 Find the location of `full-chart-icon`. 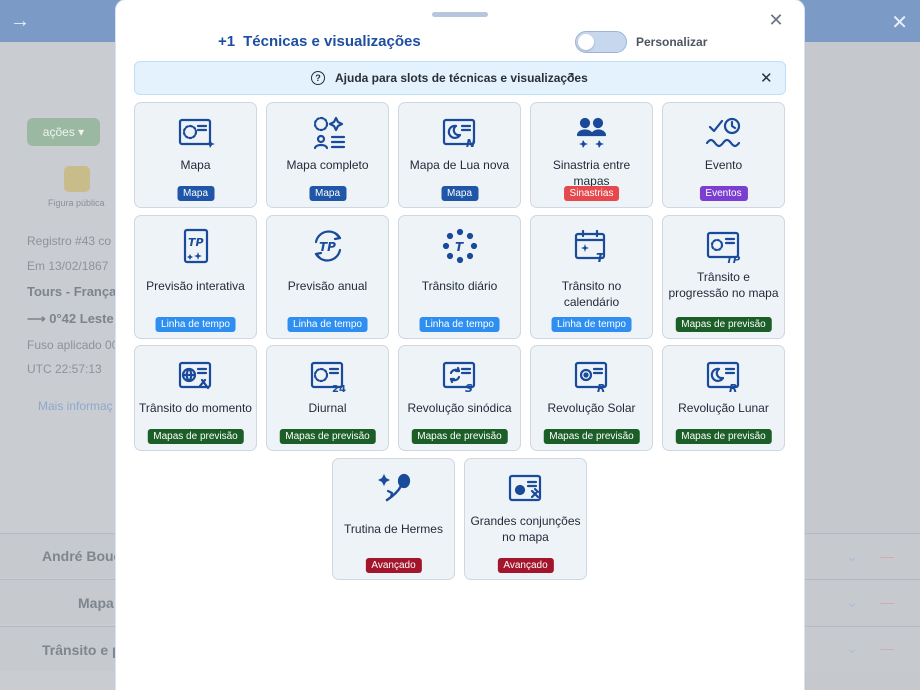

full-chart-icon is located at coordinates (328, 133).